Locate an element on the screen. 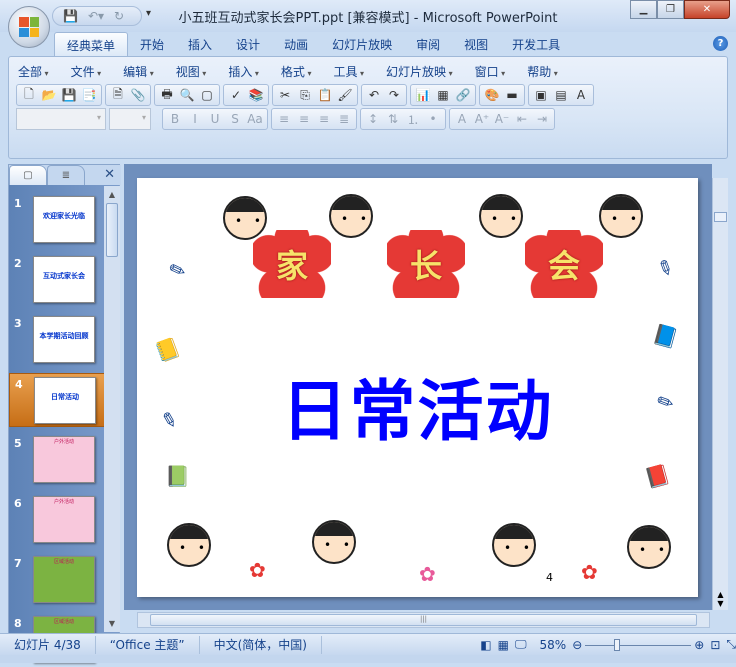 Image resolution: width=736 pixels, height=667 pixels. table-icon: ▦ is located at coordinates (443, 95).